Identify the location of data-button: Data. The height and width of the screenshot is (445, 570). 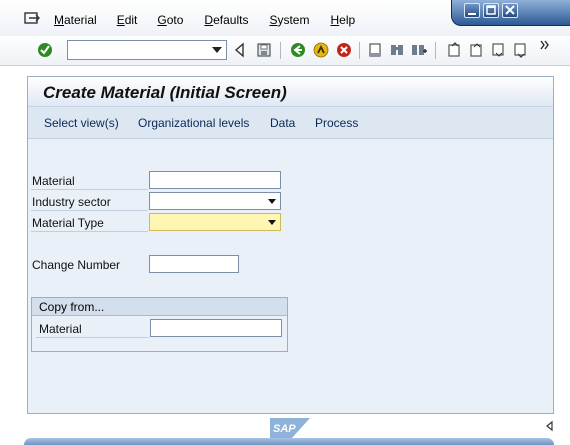
(282, 123).